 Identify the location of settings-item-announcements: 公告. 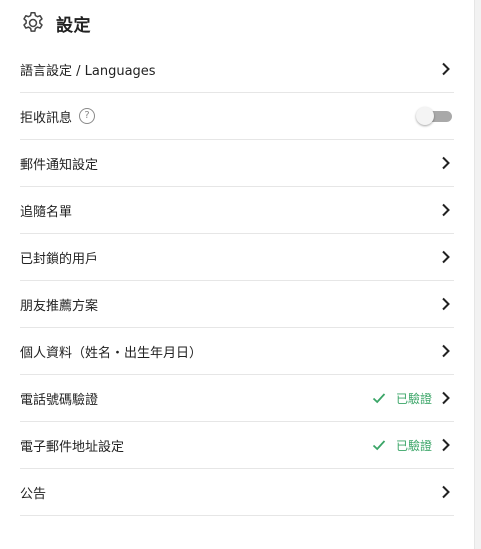
(237, 492).